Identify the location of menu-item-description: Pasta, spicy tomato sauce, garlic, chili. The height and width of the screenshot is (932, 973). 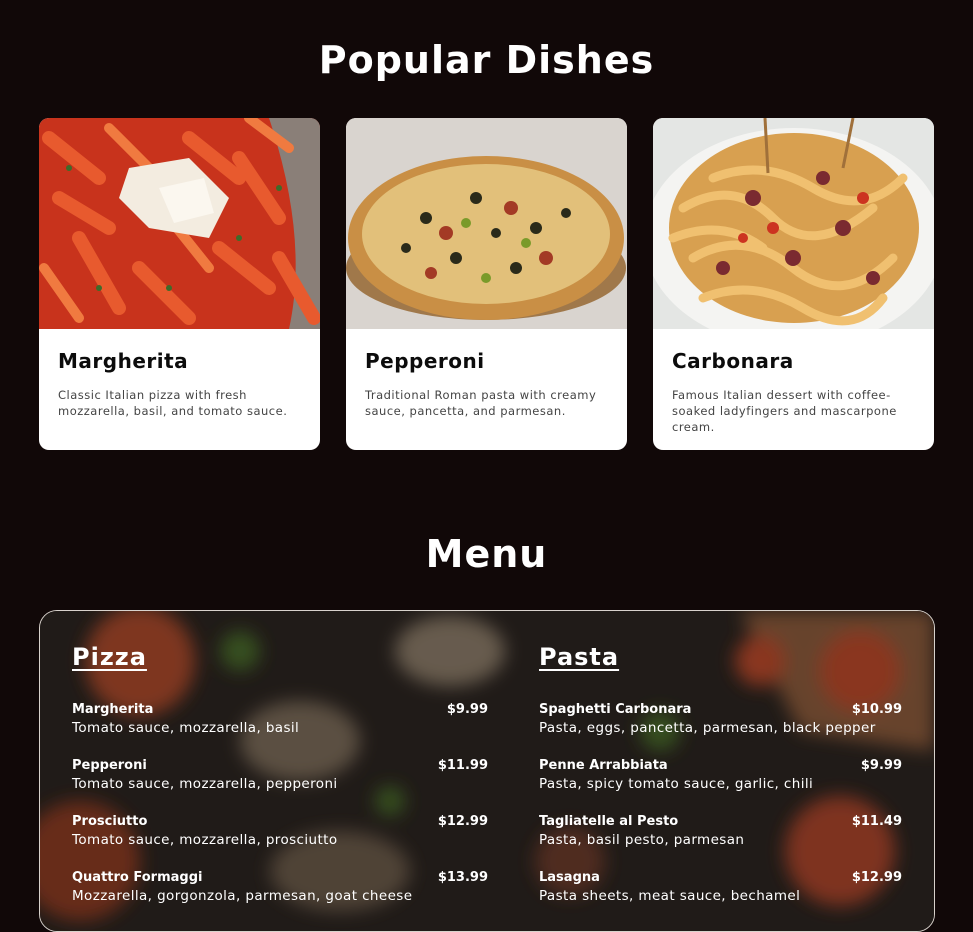
(676, 784).